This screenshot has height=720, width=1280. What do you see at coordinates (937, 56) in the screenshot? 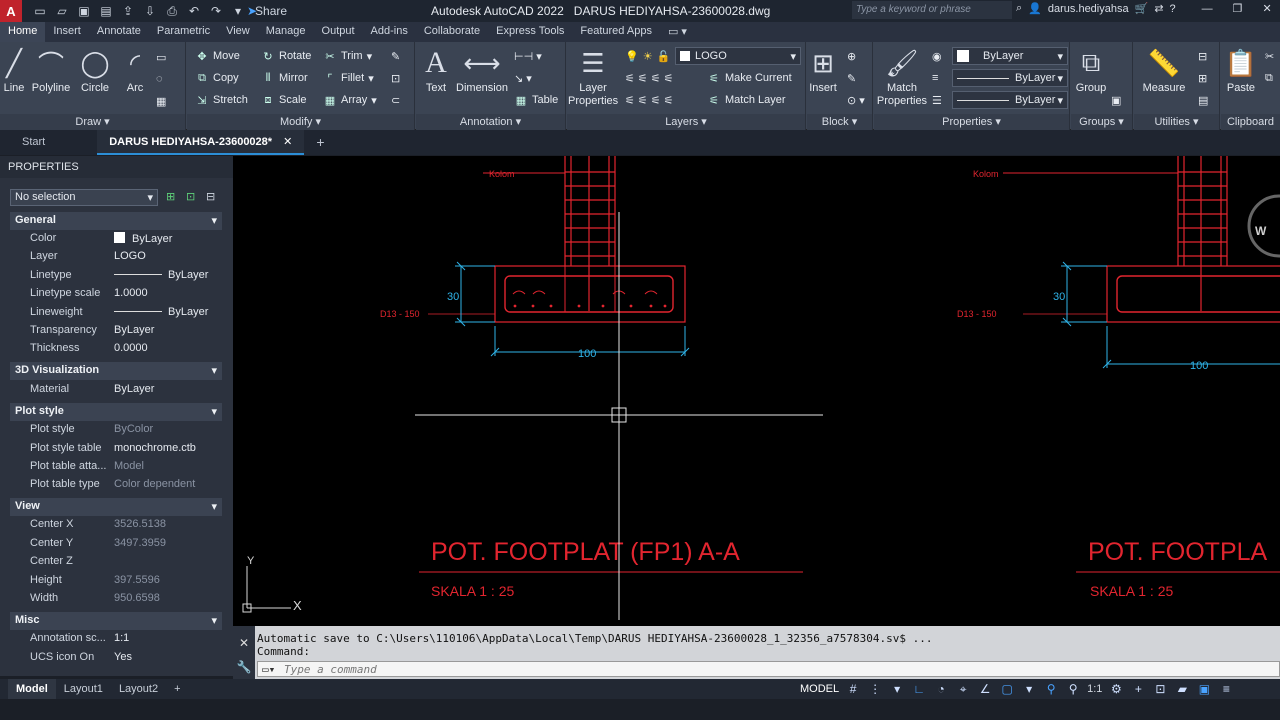
I see `color-wheel-icon: ◉` at bounding box center [937, 56].